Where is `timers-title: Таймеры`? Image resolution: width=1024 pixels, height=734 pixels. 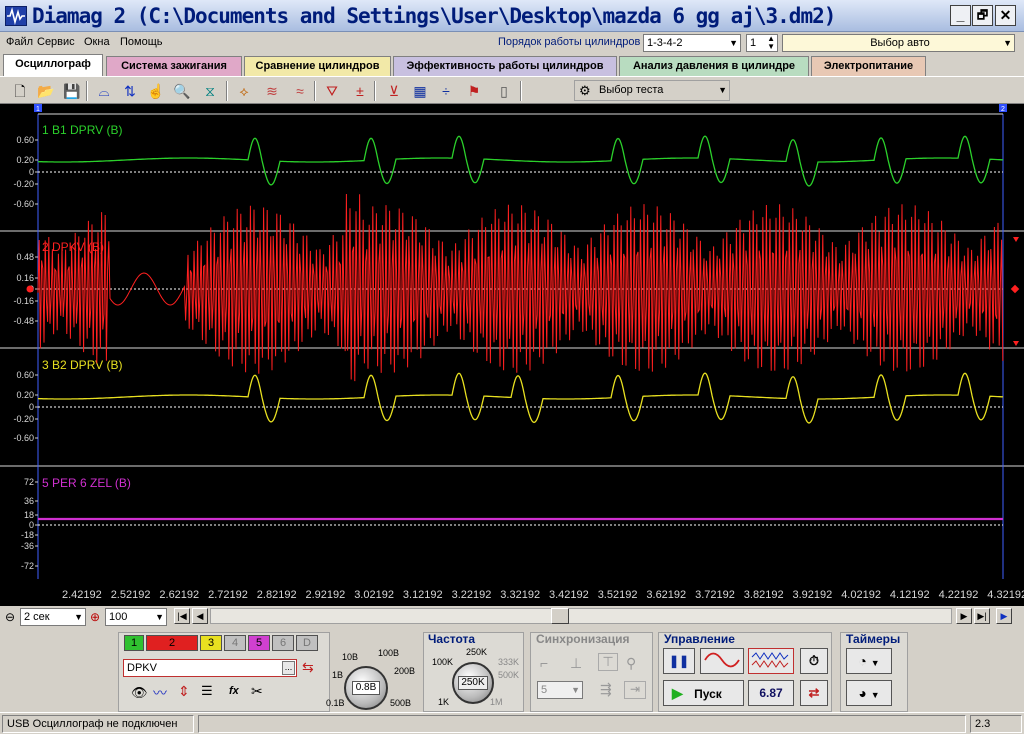 timers-title: Таймеры is located at coordinates (873, 639).